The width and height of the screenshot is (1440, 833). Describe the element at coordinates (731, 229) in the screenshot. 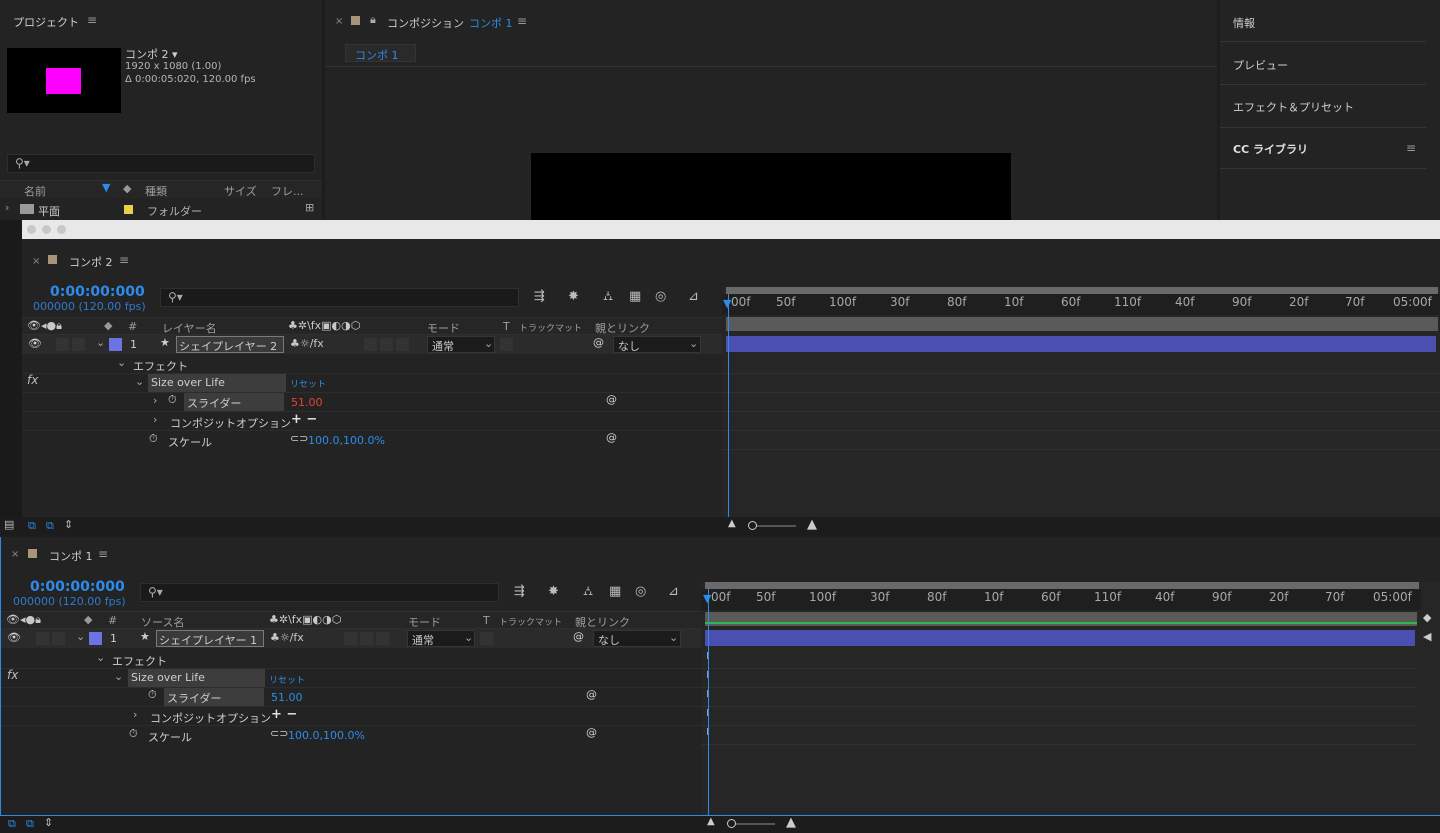

I see `window-titlebar` at that location.